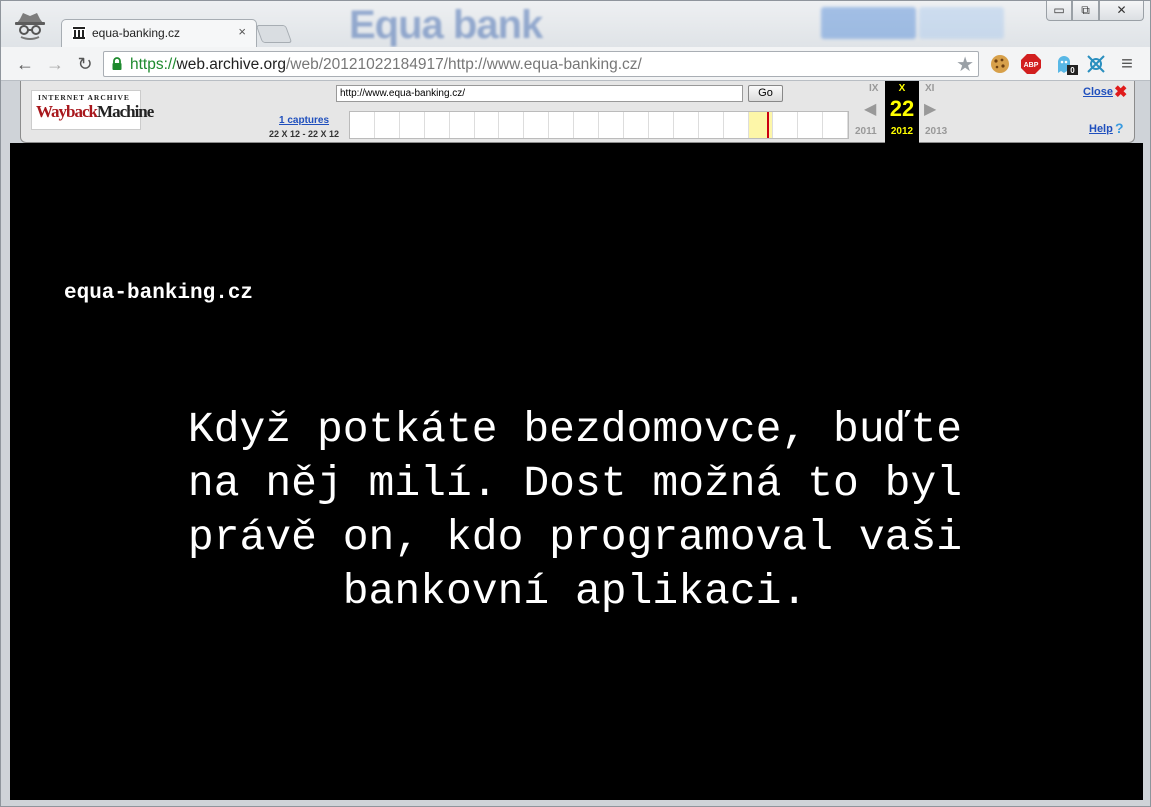  Describe the element at coordinates (575, 24) in the screenshot. I see `title-bar: equa-banking.cz × Equa bank ▭ ⧉ ✕` at that location.